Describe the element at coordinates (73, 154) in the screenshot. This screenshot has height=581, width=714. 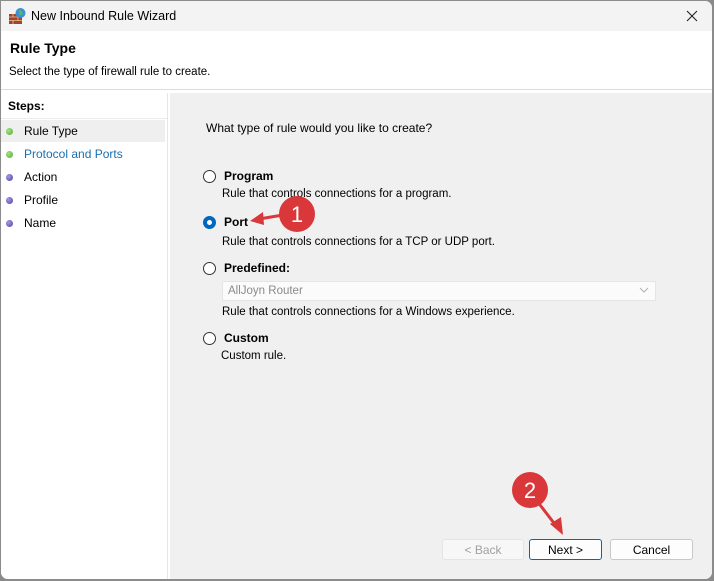
I see `step-label: Protocol and Ports` at that location.